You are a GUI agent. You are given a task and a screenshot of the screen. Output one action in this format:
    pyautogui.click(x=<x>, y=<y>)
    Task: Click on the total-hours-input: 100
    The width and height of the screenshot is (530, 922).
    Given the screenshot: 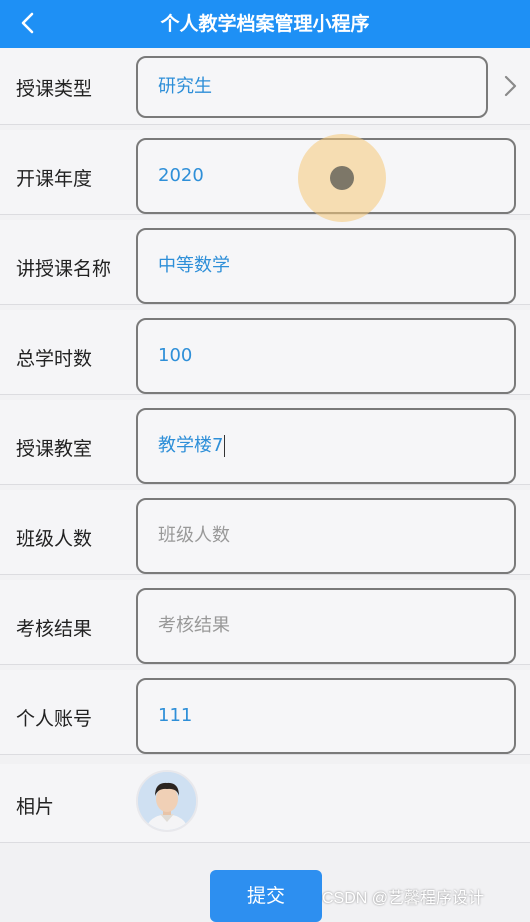 What is the action you would take?
    pyautogui.click(x=326, y=356)
    